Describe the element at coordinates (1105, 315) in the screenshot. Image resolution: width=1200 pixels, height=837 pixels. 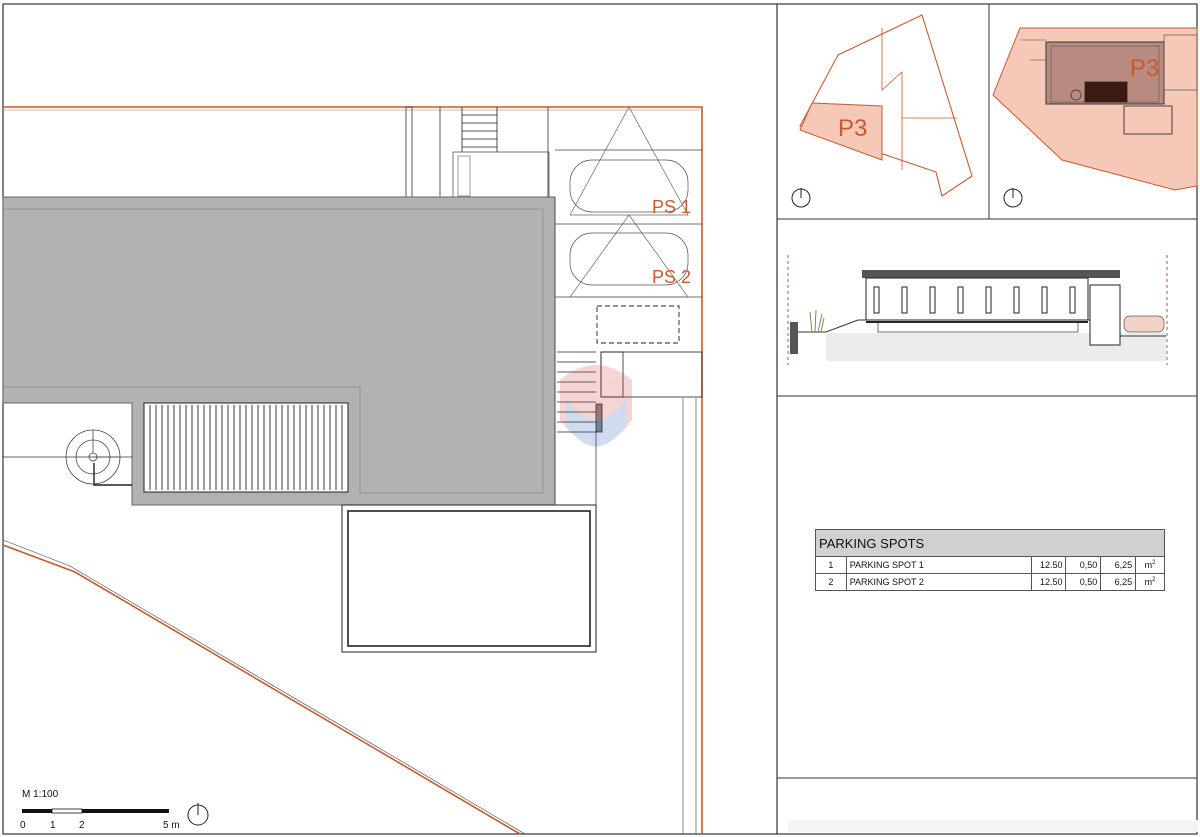
I see `section-garage` at that location.